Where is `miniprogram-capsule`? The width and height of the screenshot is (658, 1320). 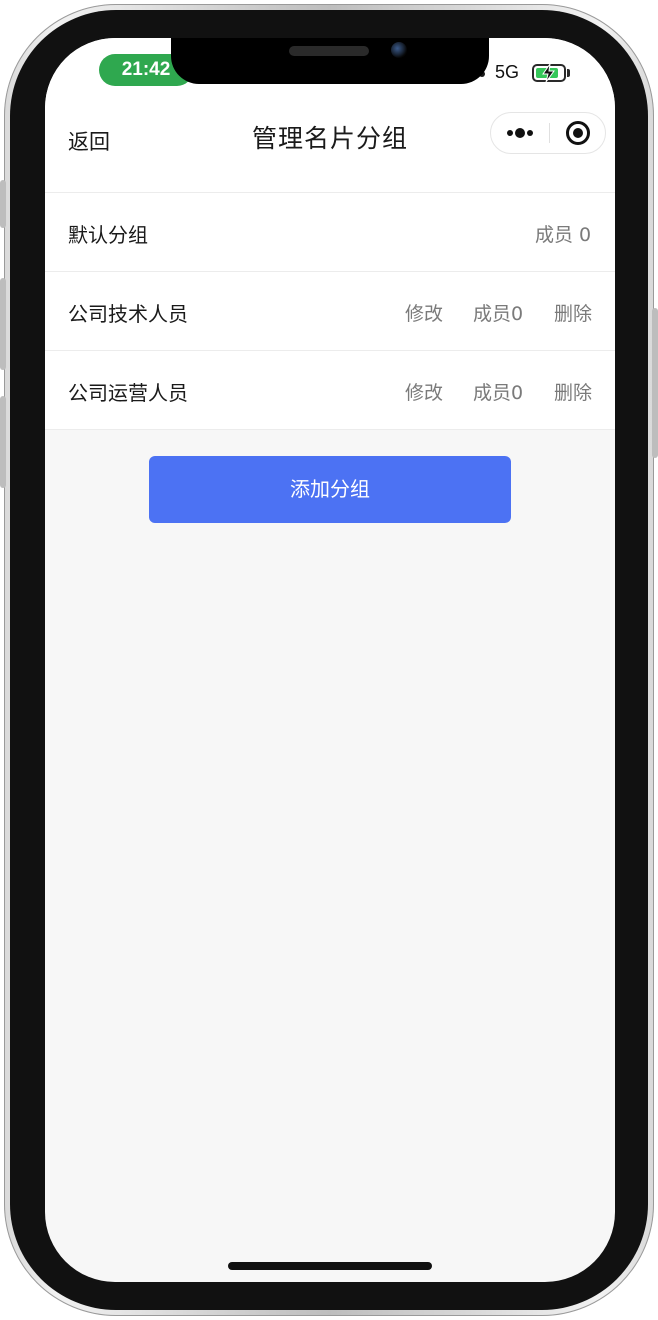
miniprogram-capsule is located at coordinates (548, 133).